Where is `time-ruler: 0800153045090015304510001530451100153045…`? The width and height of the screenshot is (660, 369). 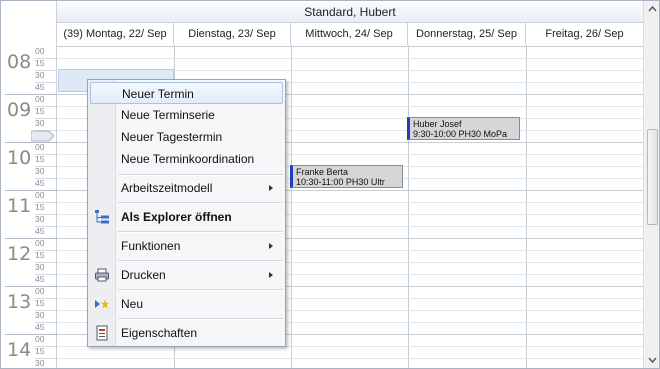 time-ruler: 0800153045090015304510001530451100153045… is located at coordinates (29, 206).